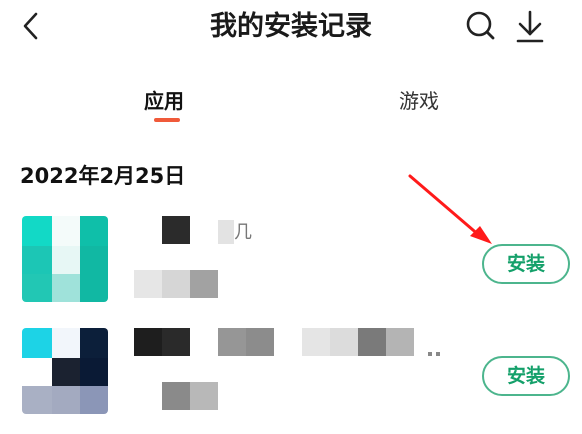 The height and width of the screenshot is (434, 582). I want to click on app-name-blurred, so click(289, 343).